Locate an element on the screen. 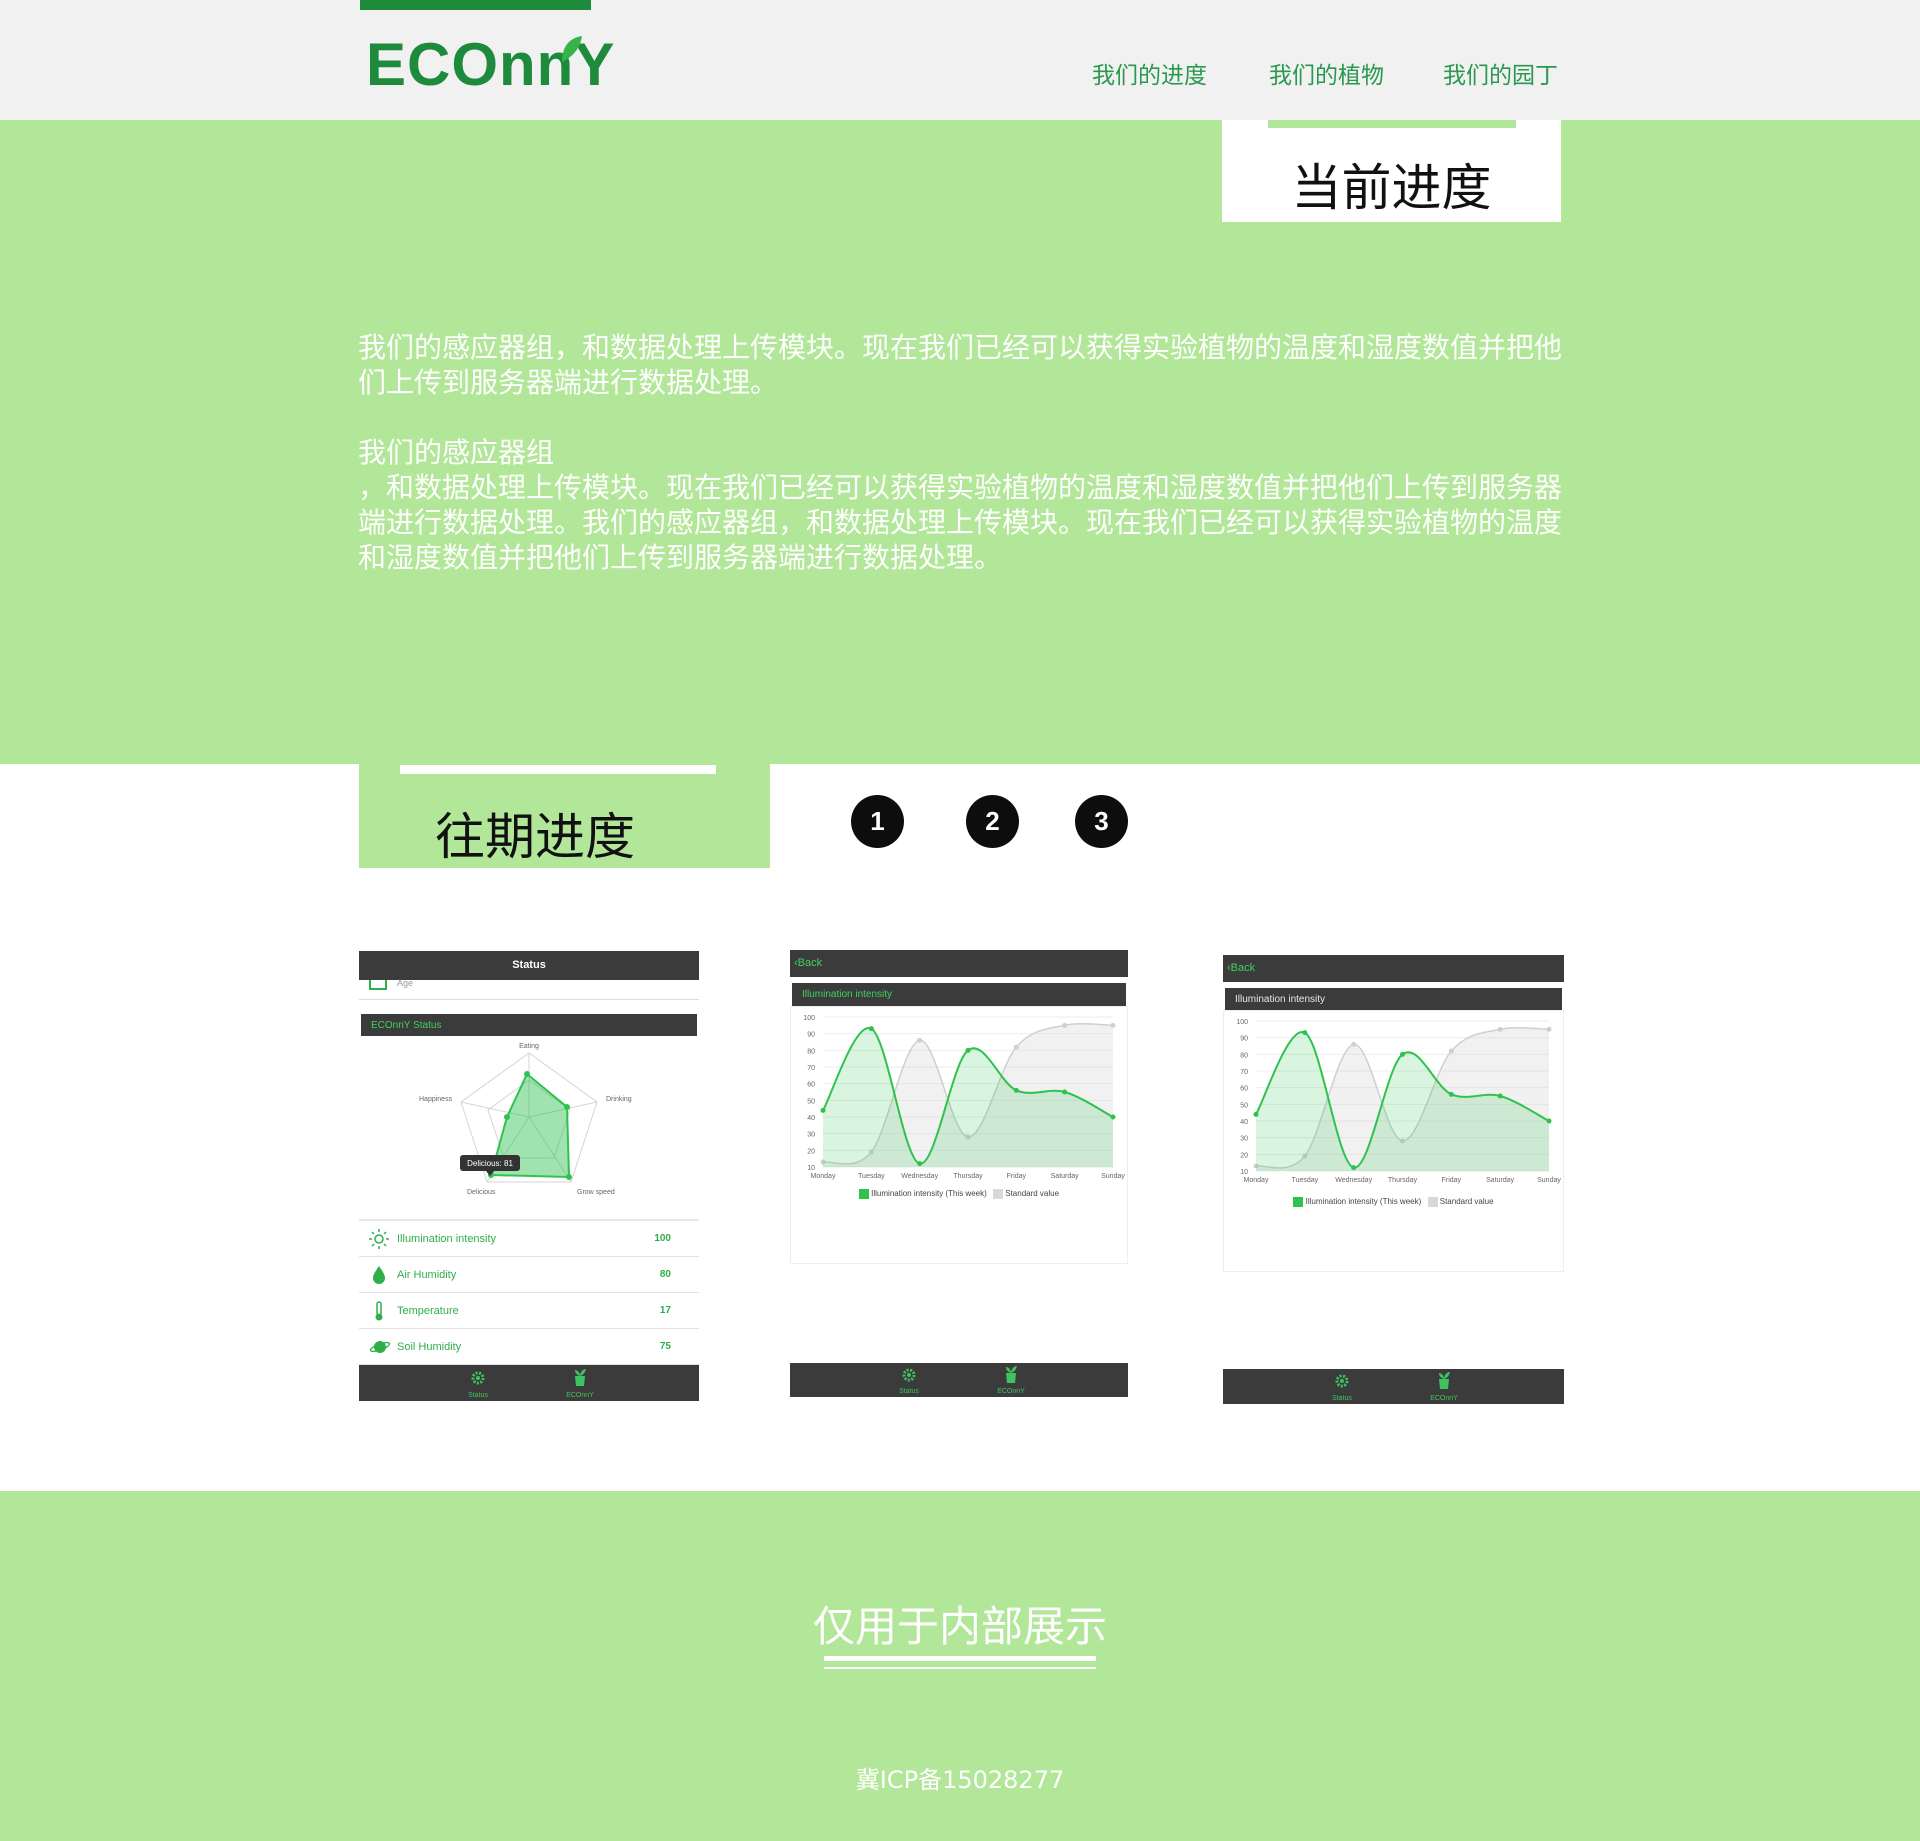 Image resolution: width=1920 pixels, height=1841 pixels. page-button-3: 3 is located at coordinates (1101, 821).